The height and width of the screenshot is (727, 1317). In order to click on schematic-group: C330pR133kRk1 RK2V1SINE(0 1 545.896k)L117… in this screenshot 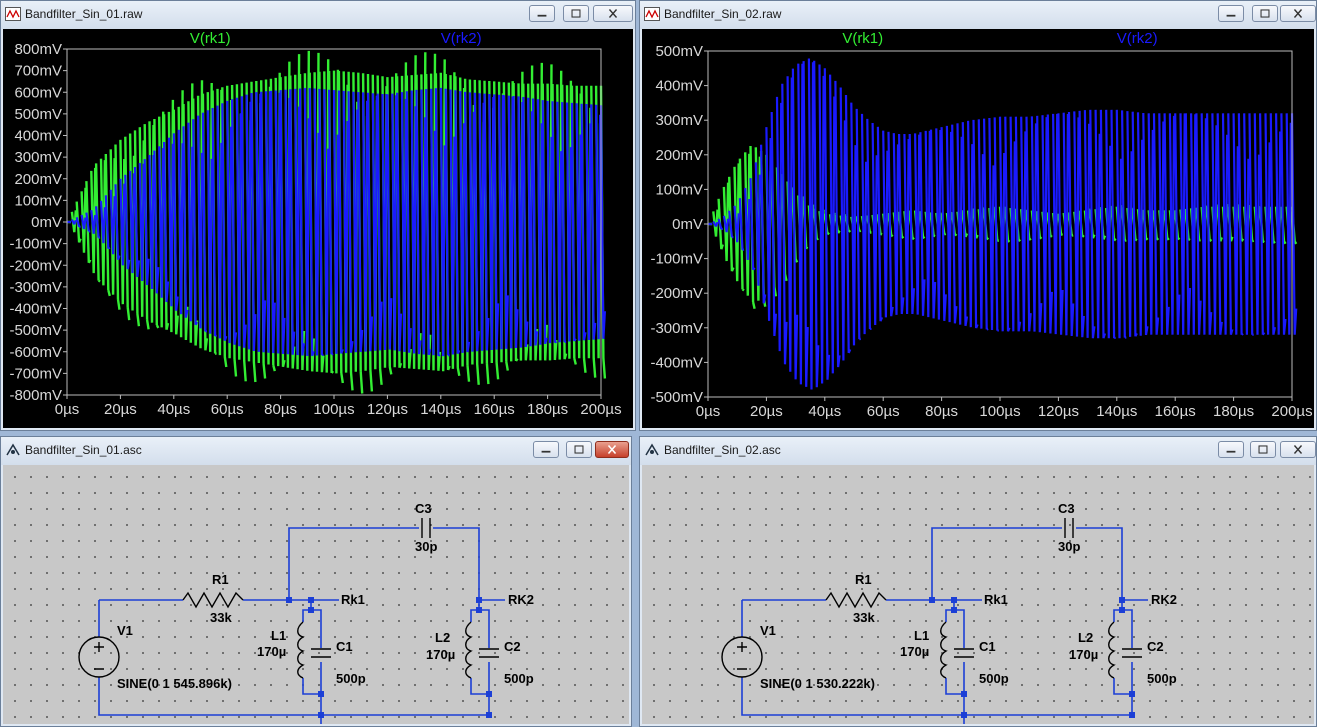, I will do `click(306, 612)`.